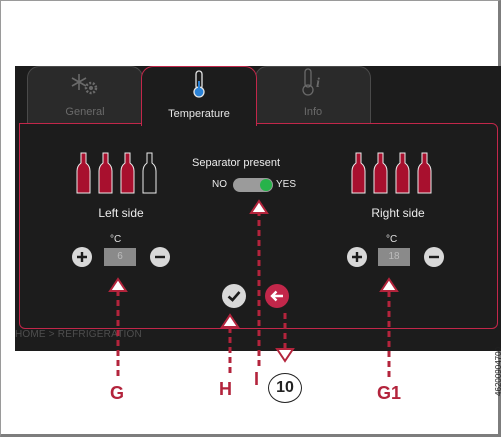 The width and height of the screenshot is (501, 438). What do you see at coordinates (497, 371) in the screenshot?
I see `document-id: 46200904700` at bounding box center [497, 371].